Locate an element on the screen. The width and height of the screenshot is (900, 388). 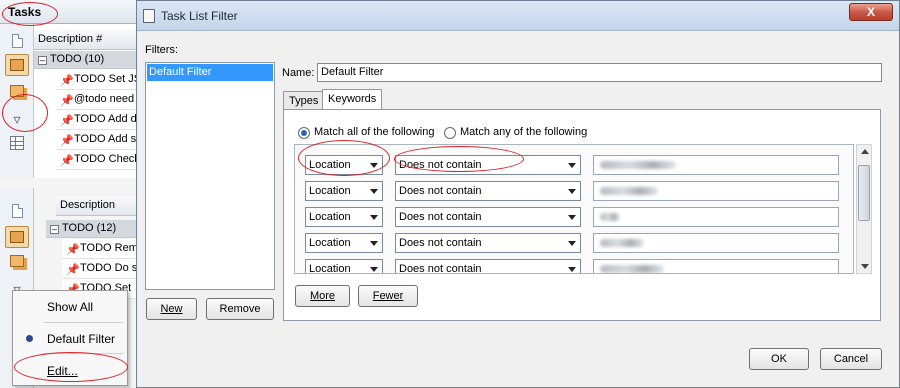
match-any-label: Match any of the following is located at coordinates (523, 132).